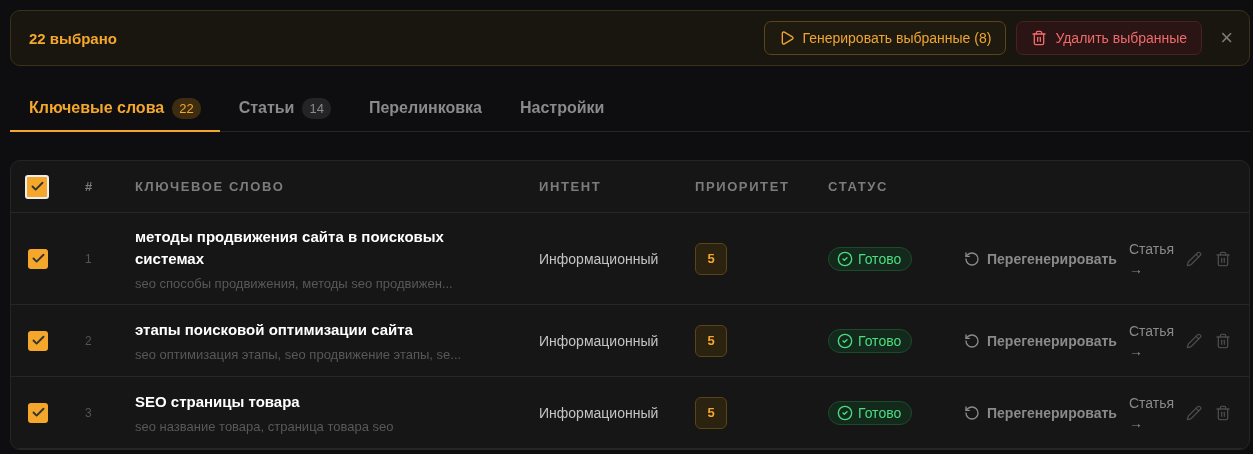  What do you see at coordinates (284, 109) in the screenshot?
I see `tab: Статьи 14` at bounding box center [284, 109].